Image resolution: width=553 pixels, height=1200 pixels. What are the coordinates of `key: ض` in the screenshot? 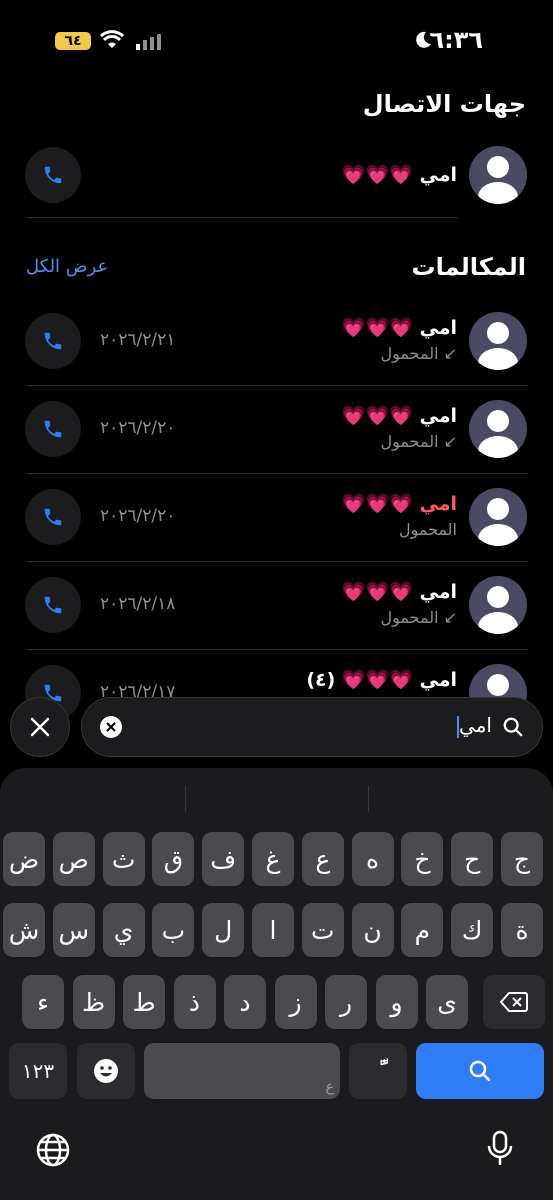 It's located at (24, 859).